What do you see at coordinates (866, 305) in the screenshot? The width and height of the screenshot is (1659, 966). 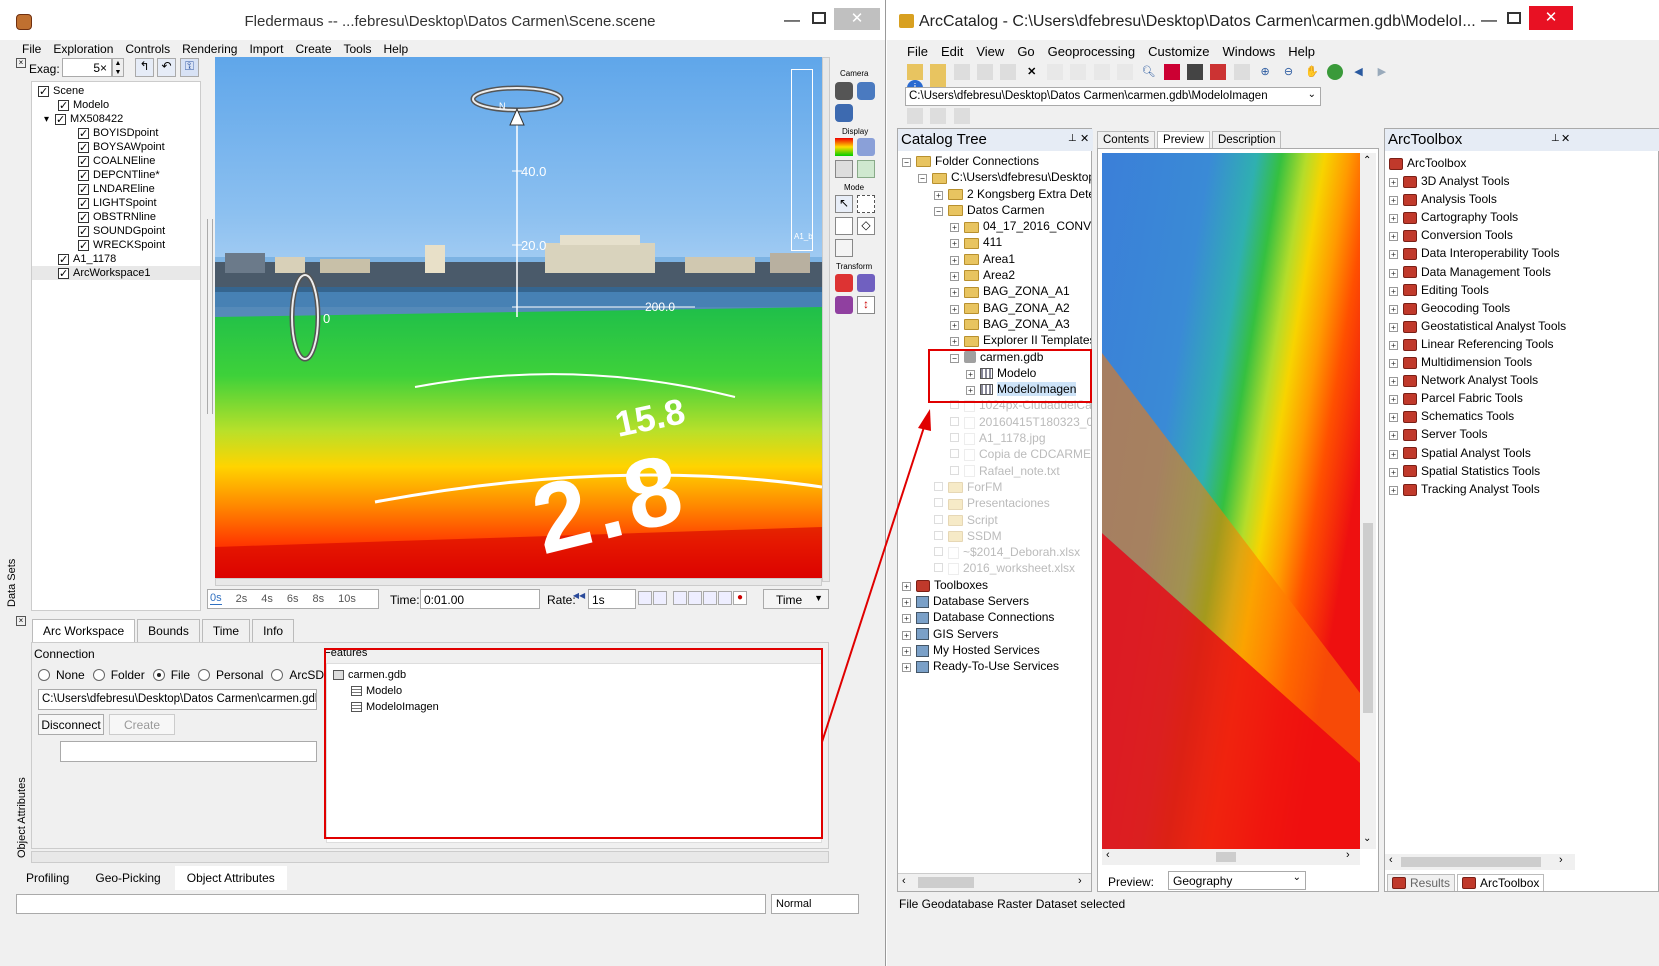 I see `transform-axis-icon: ↕` at bounding box center [866, 305].